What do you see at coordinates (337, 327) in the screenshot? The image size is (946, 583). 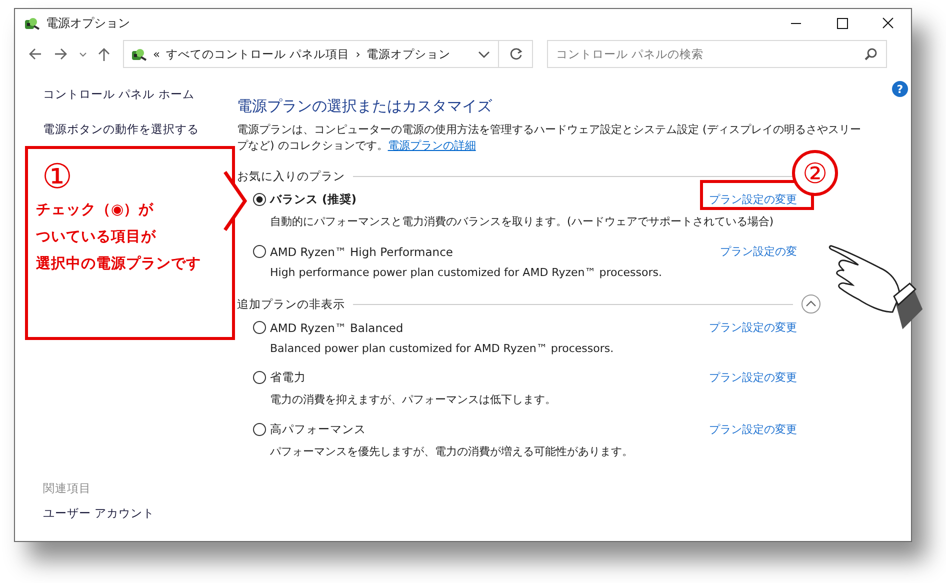 I see `plan-name: AMD Ryzen™ Balanced` at bounding box center [337, 327].